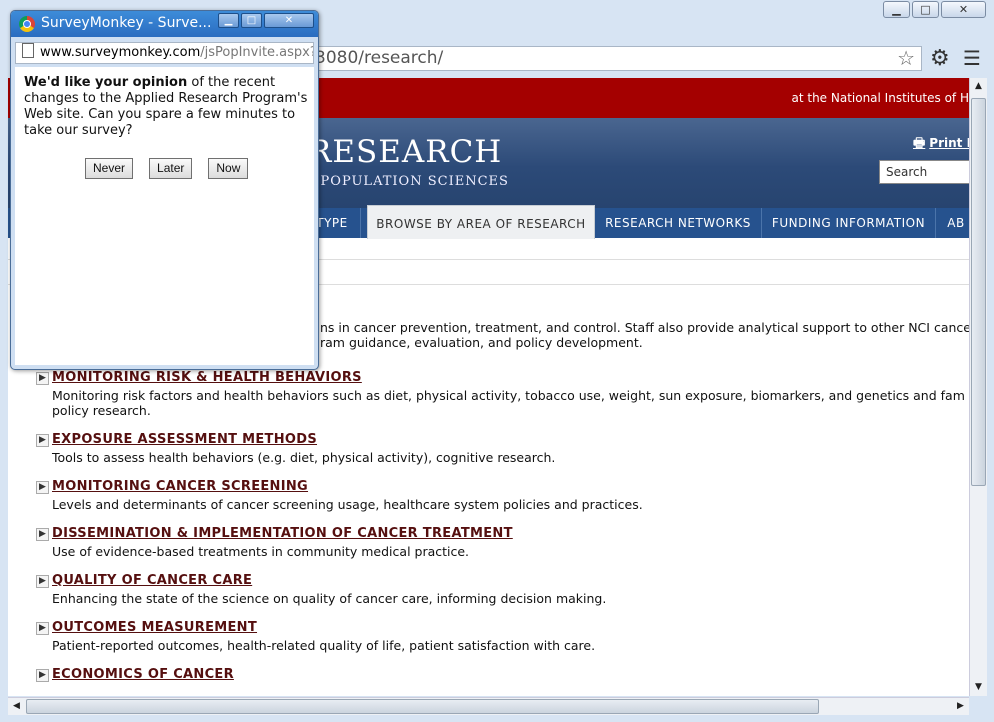 This screenshot has height=722, width=994. Describe the element at coordinates (963, 9) in the screenshot. I see `close-button: ✕` at that location.